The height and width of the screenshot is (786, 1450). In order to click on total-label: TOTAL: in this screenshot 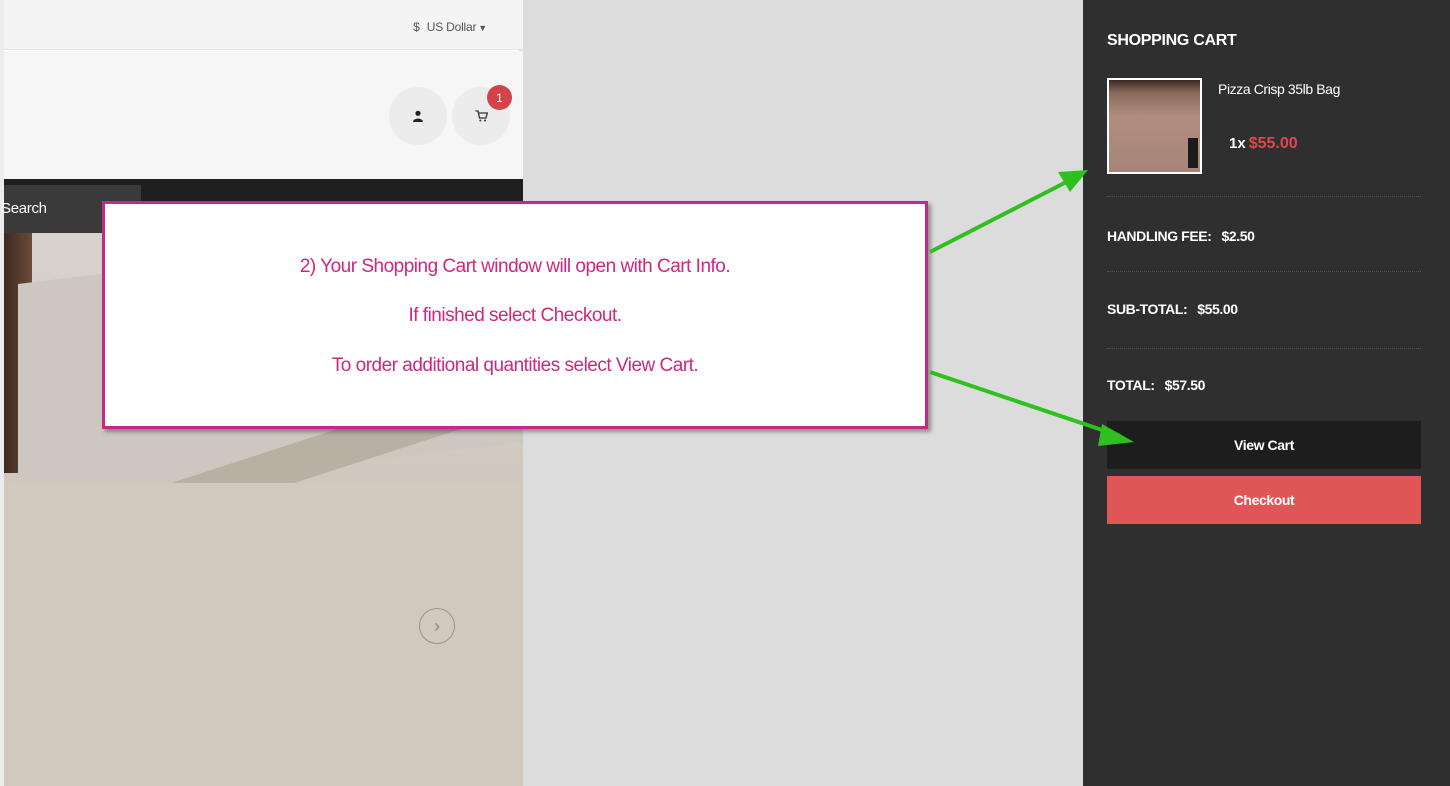, I will do `click(1131, 385)`.